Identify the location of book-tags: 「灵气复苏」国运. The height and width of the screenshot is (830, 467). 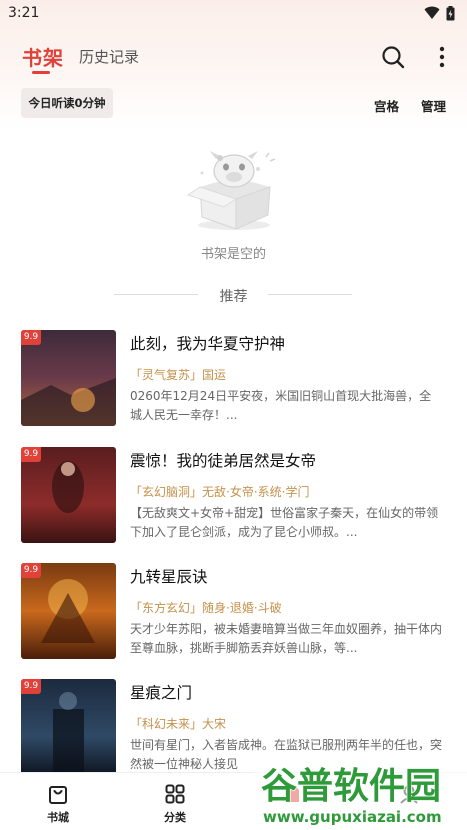
(178, 375).